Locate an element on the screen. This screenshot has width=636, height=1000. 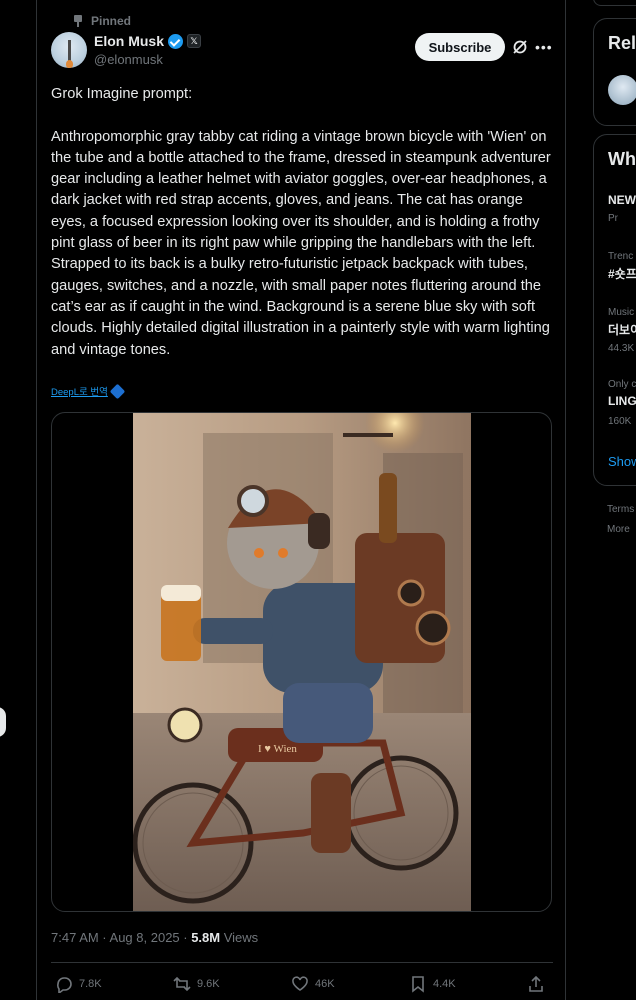
bookmark-button: 4.4K is located at coordinates (432, 984).